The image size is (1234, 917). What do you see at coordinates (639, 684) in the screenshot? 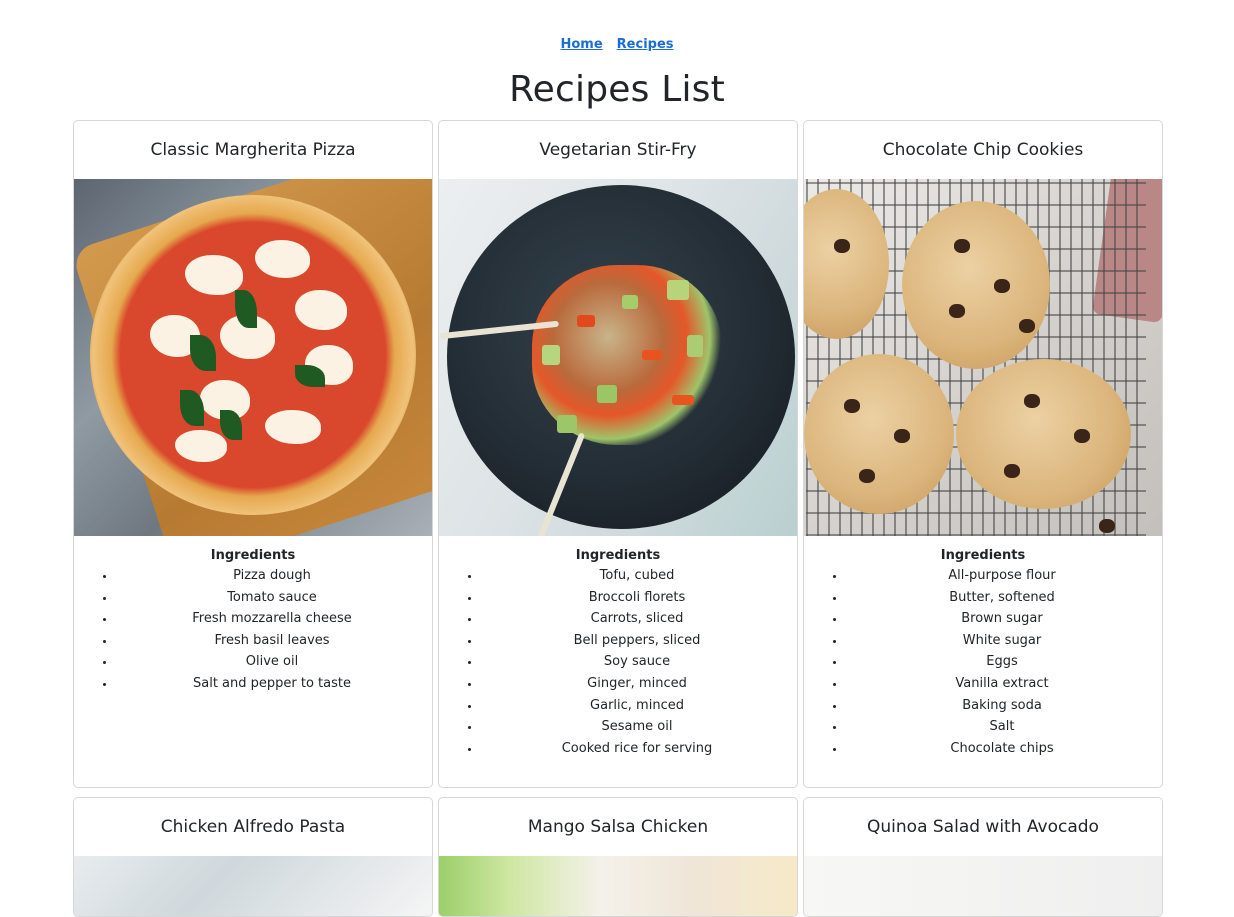
I see `ingredient-item: Ginger, minced` at bounding box center [639, 684].